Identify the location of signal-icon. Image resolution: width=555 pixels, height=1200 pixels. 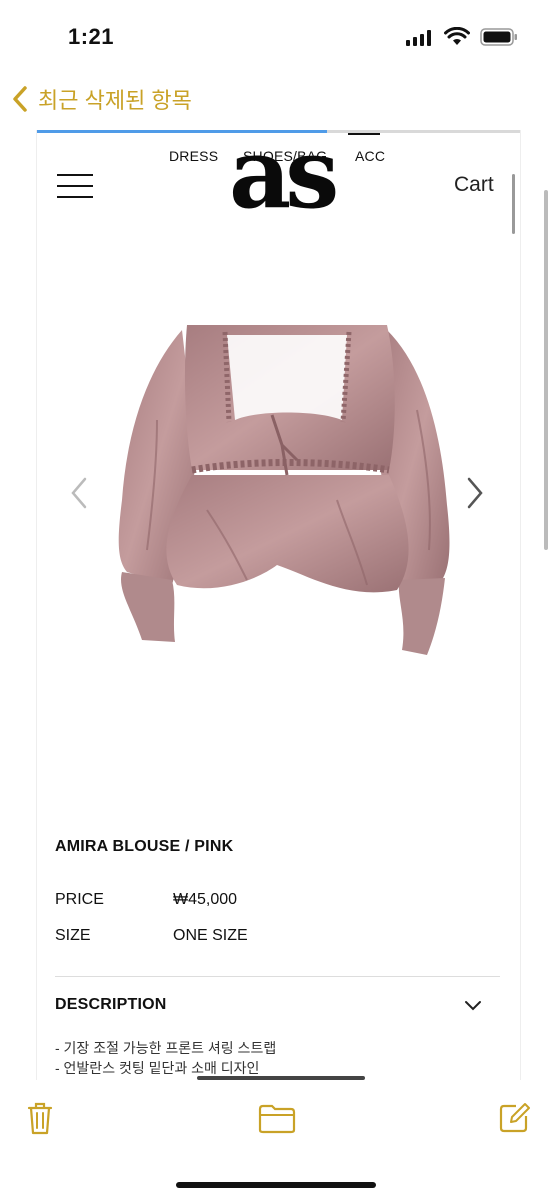
(418, 38).